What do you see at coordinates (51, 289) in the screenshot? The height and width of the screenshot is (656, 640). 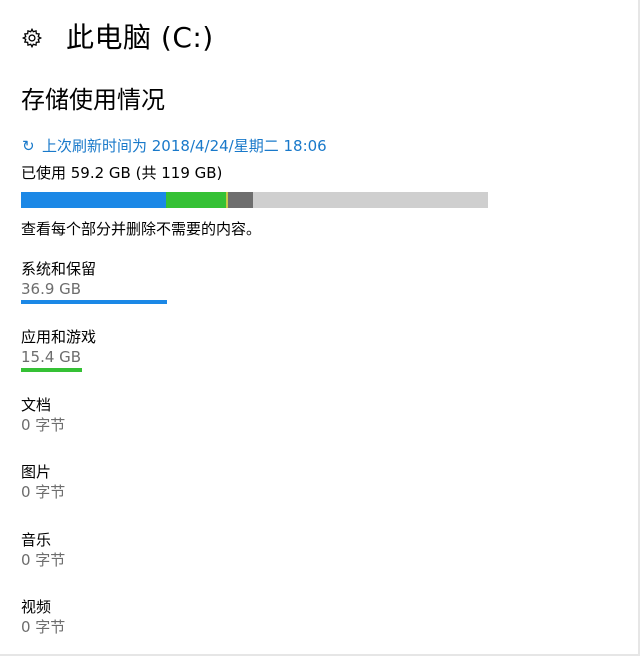 I see `category-size: 36.9 GB` at bounding box center [51, 289].